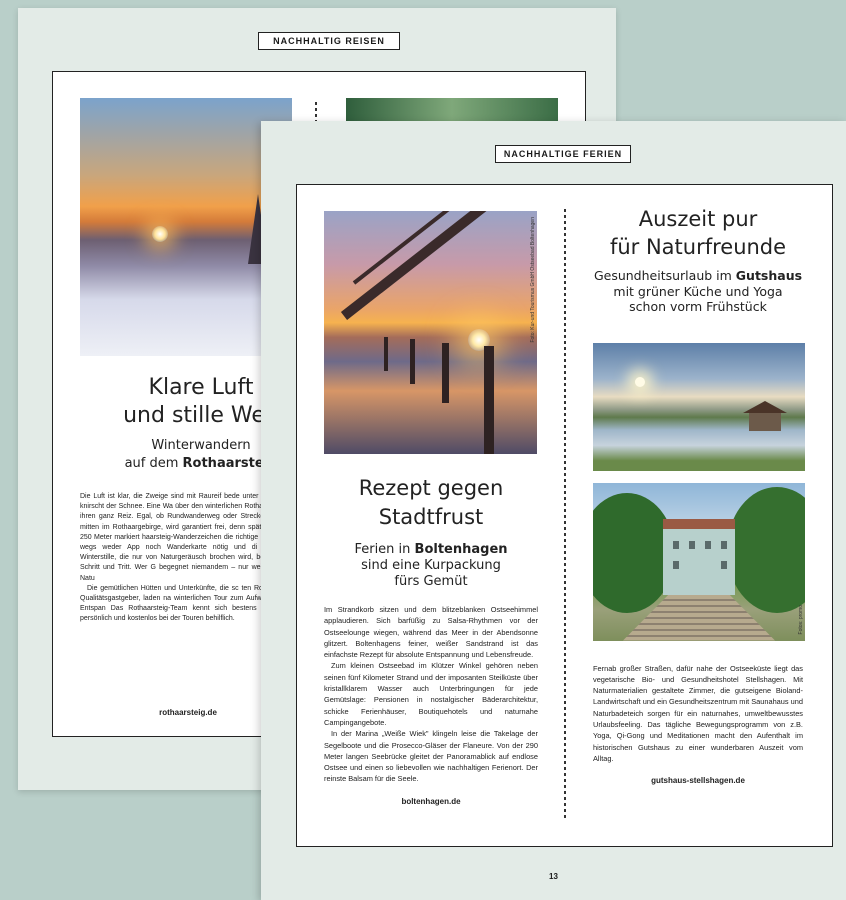 This screenshot has height=900, width=846. I want to click on article-title: Auszeit pur für Naturfreunde, so click(698, 233).